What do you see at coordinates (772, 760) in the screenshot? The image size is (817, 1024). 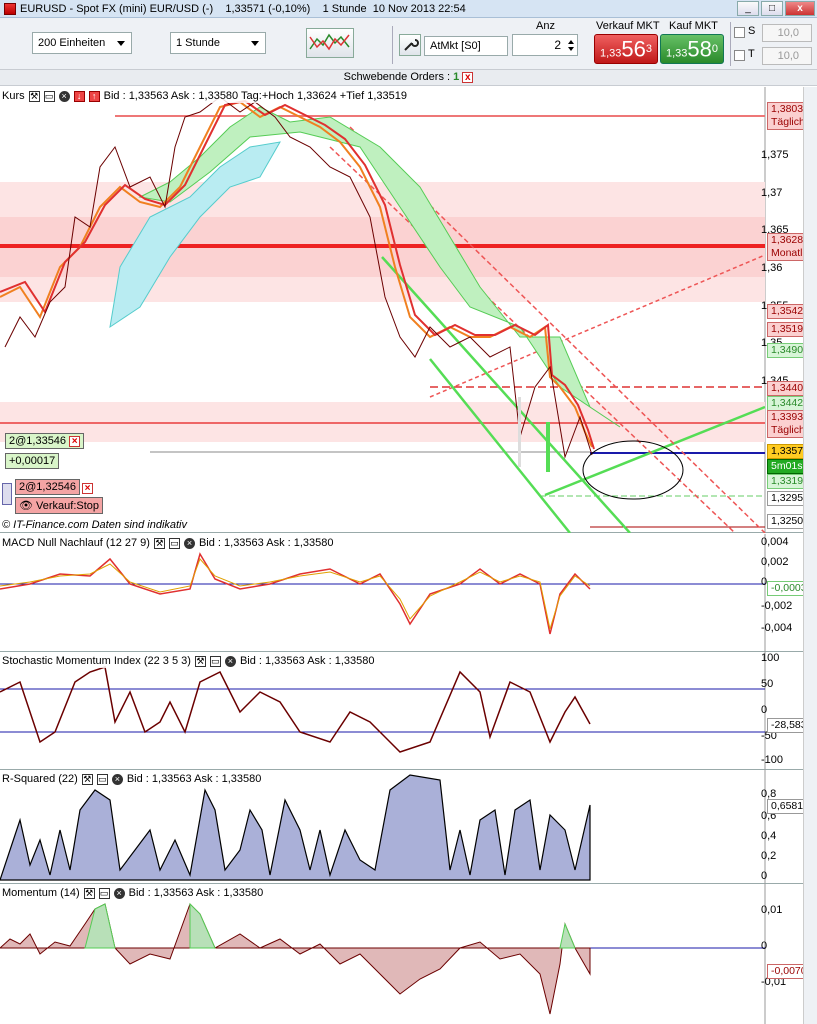 I see `axis-label: -100` at bounding box center [772, 760].